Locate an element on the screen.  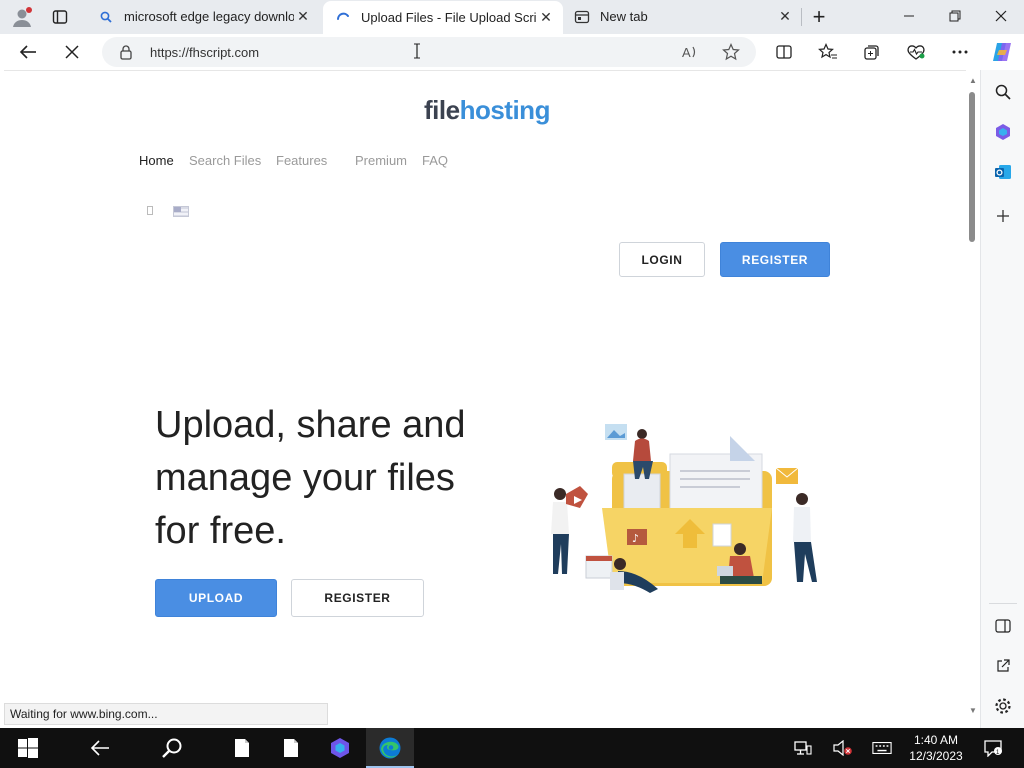
tab-separator is located at coordinates (801, 17).